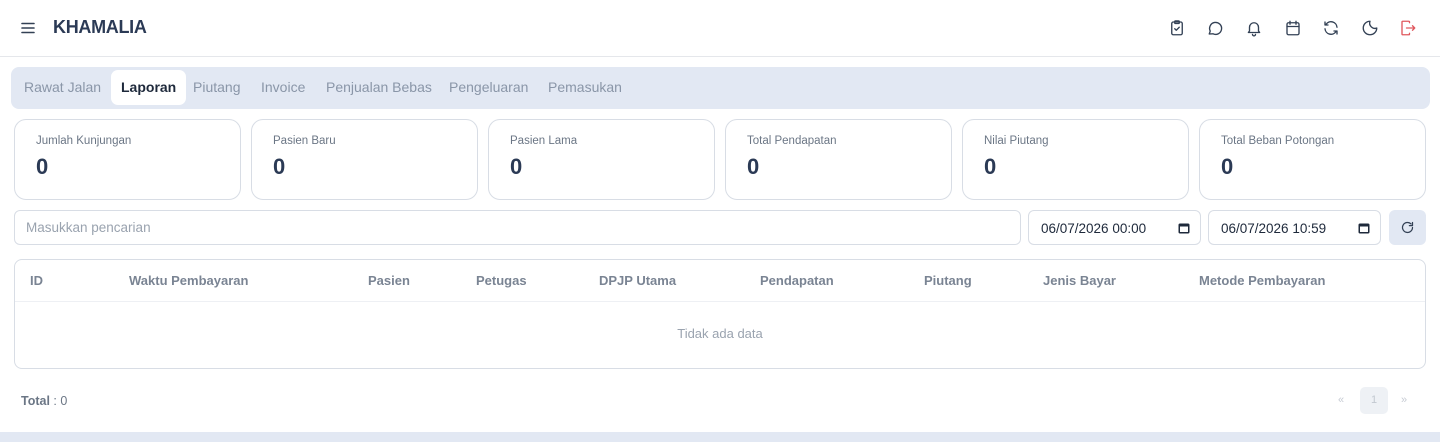 This screenshot has width=1440, height=442. What do you see at coordinates (36, 280) in the screenshot?
I see `column-header-id: ID` at bounding box center [36, 280].